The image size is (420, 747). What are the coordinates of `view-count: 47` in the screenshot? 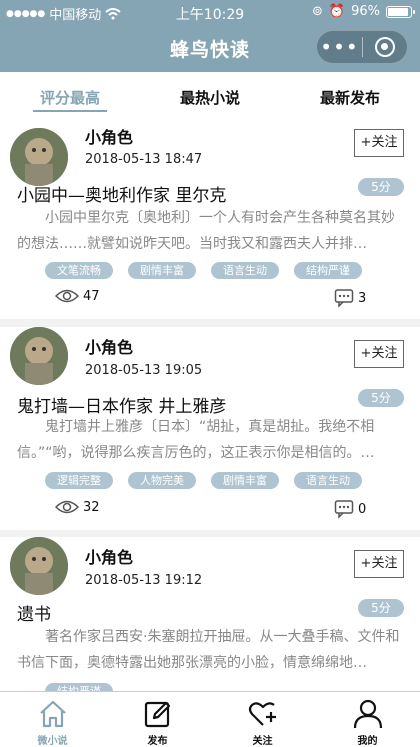 It's located at (77, 296).